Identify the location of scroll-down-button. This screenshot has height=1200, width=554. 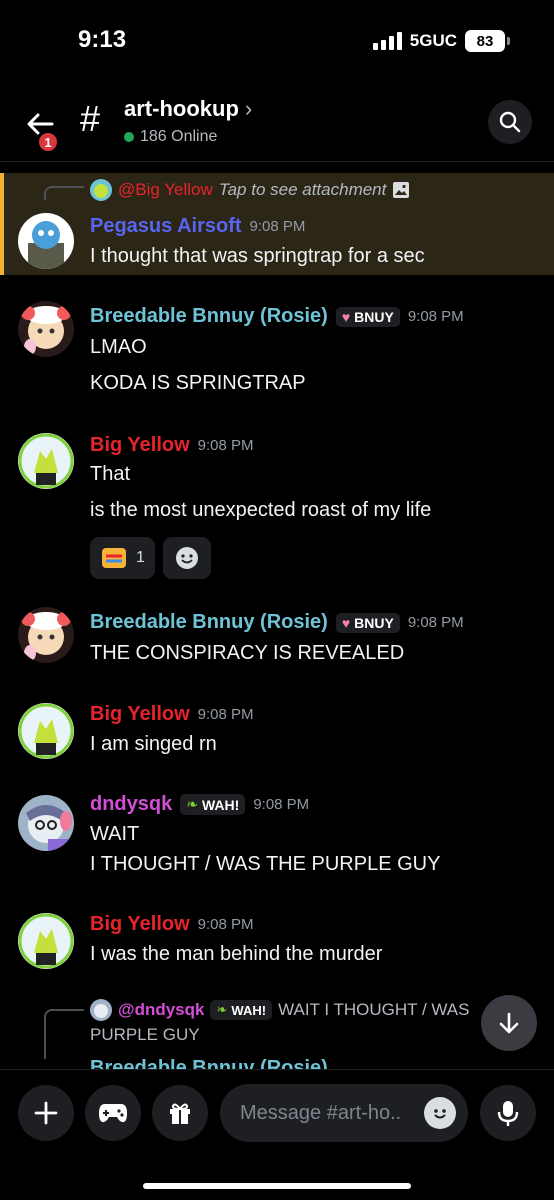
(509, 1023).